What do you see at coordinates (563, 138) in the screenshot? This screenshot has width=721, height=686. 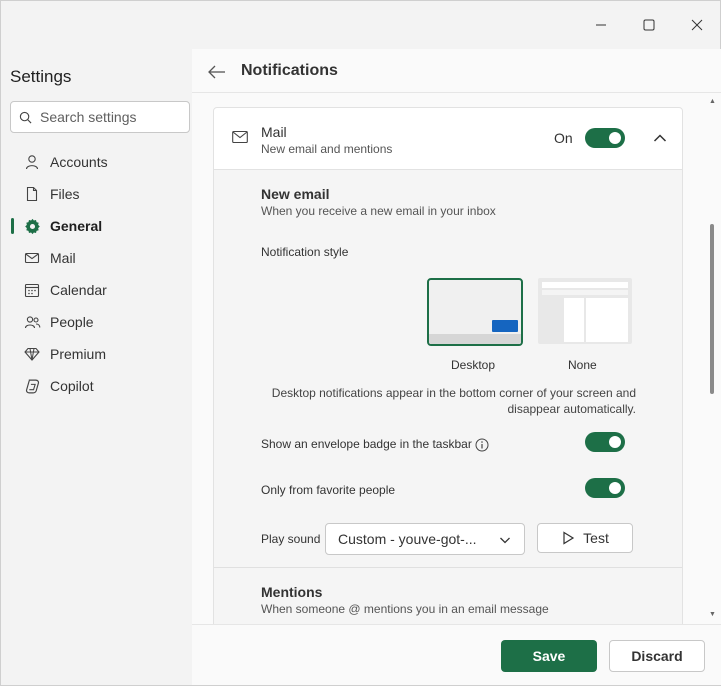 I see `mail-toggle-state: On` at bounding box center [563, 138].